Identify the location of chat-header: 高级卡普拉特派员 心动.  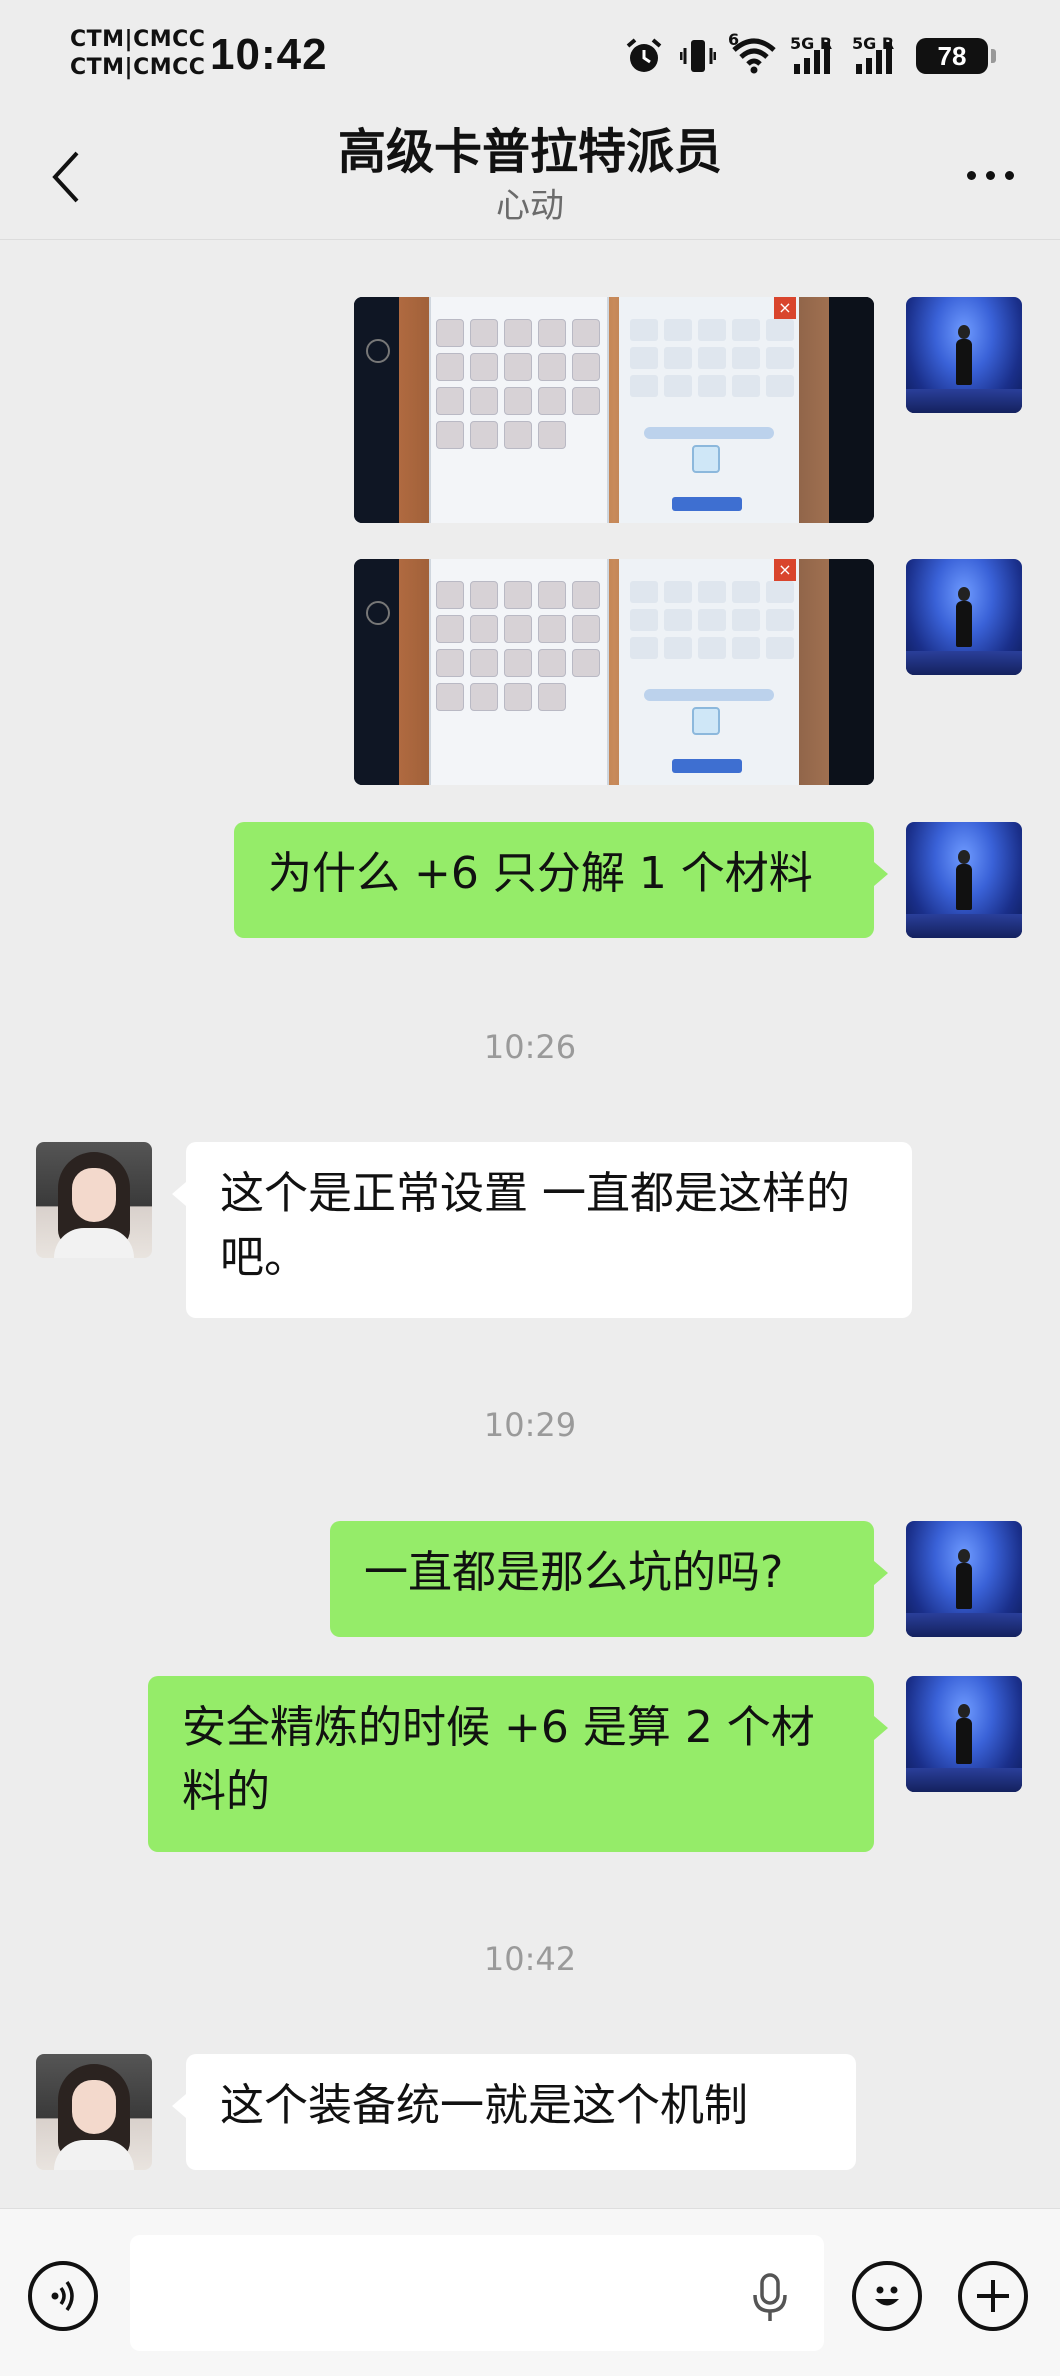
(530, 175).